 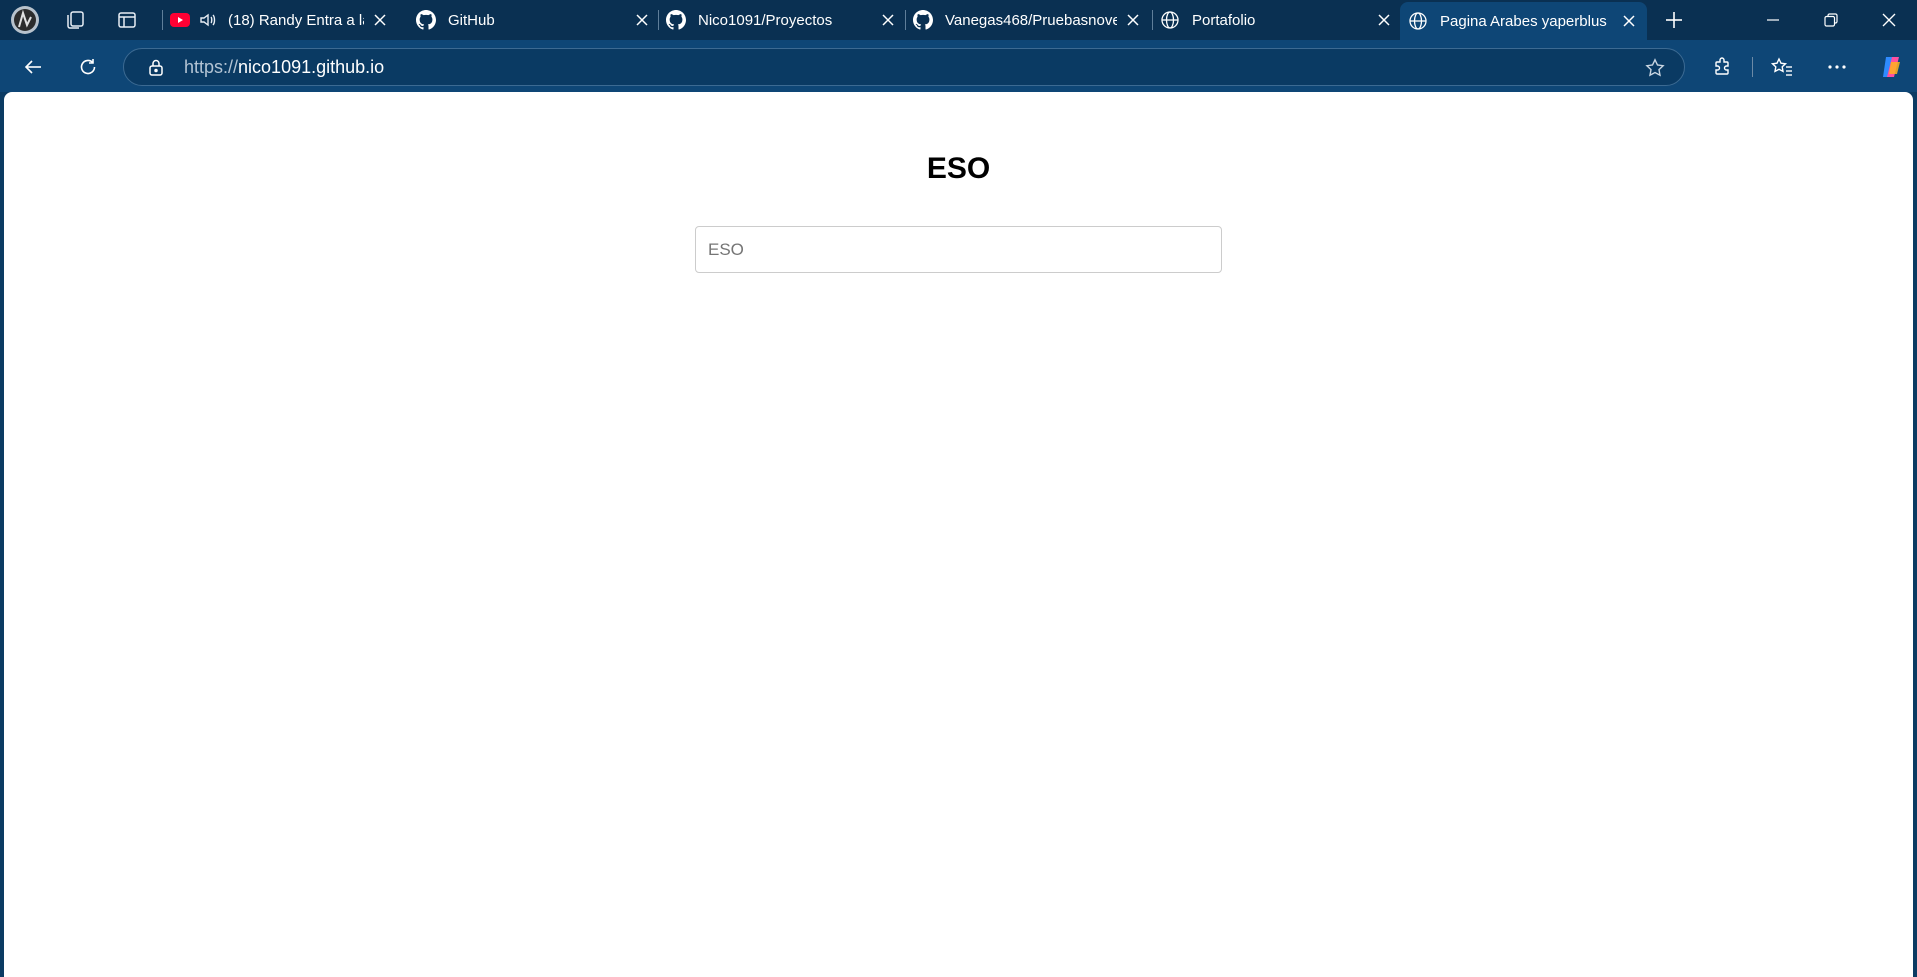 I want to click on new-tab-icon, so click(x=1674, y=20).